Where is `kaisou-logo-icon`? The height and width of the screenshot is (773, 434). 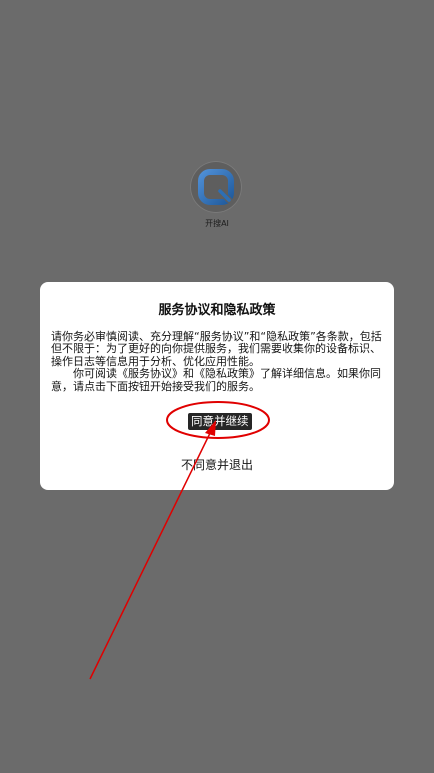 kaisou-logo-icon is located at coordinates (216, 187).